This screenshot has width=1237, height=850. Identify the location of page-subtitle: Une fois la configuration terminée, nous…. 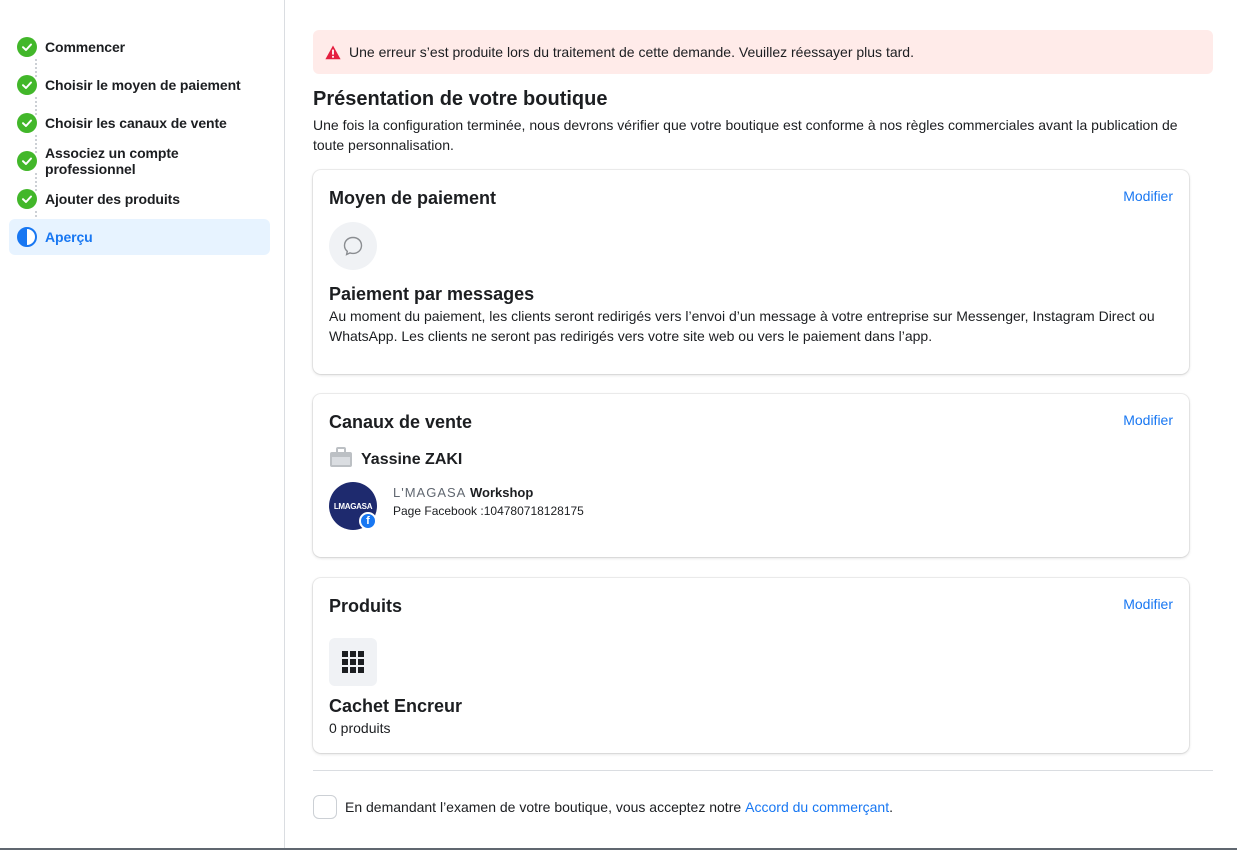
(745, 135).